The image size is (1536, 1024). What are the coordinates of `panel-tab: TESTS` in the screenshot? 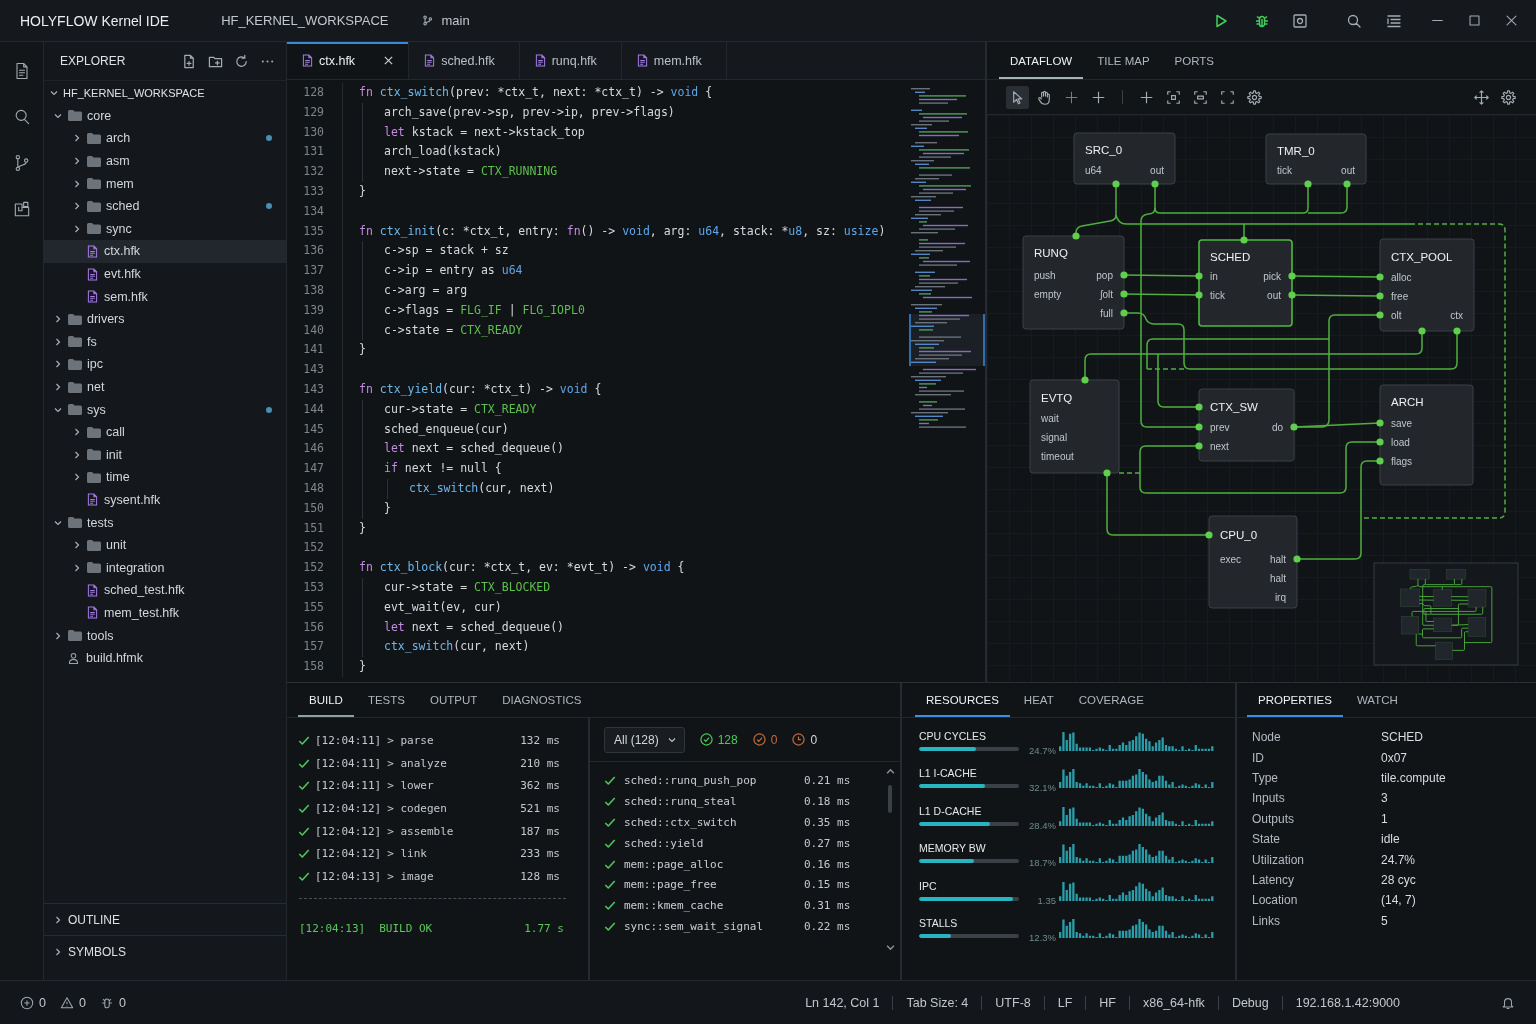 It's located at (386, 700).